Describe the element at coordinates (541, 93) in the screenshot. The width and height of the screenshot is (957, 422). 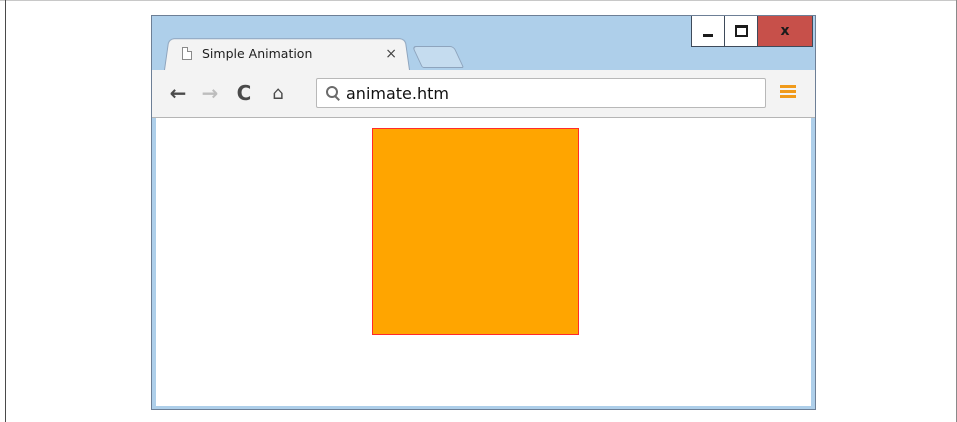
I see `address-bar: animate.htm` at that location.